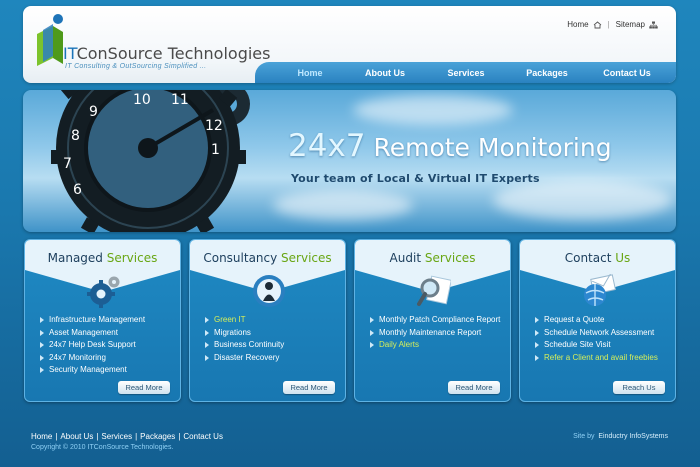 This screenshot has height=467, width=700. I want to click on list-item: Daily Alerts, so click(439, 345).